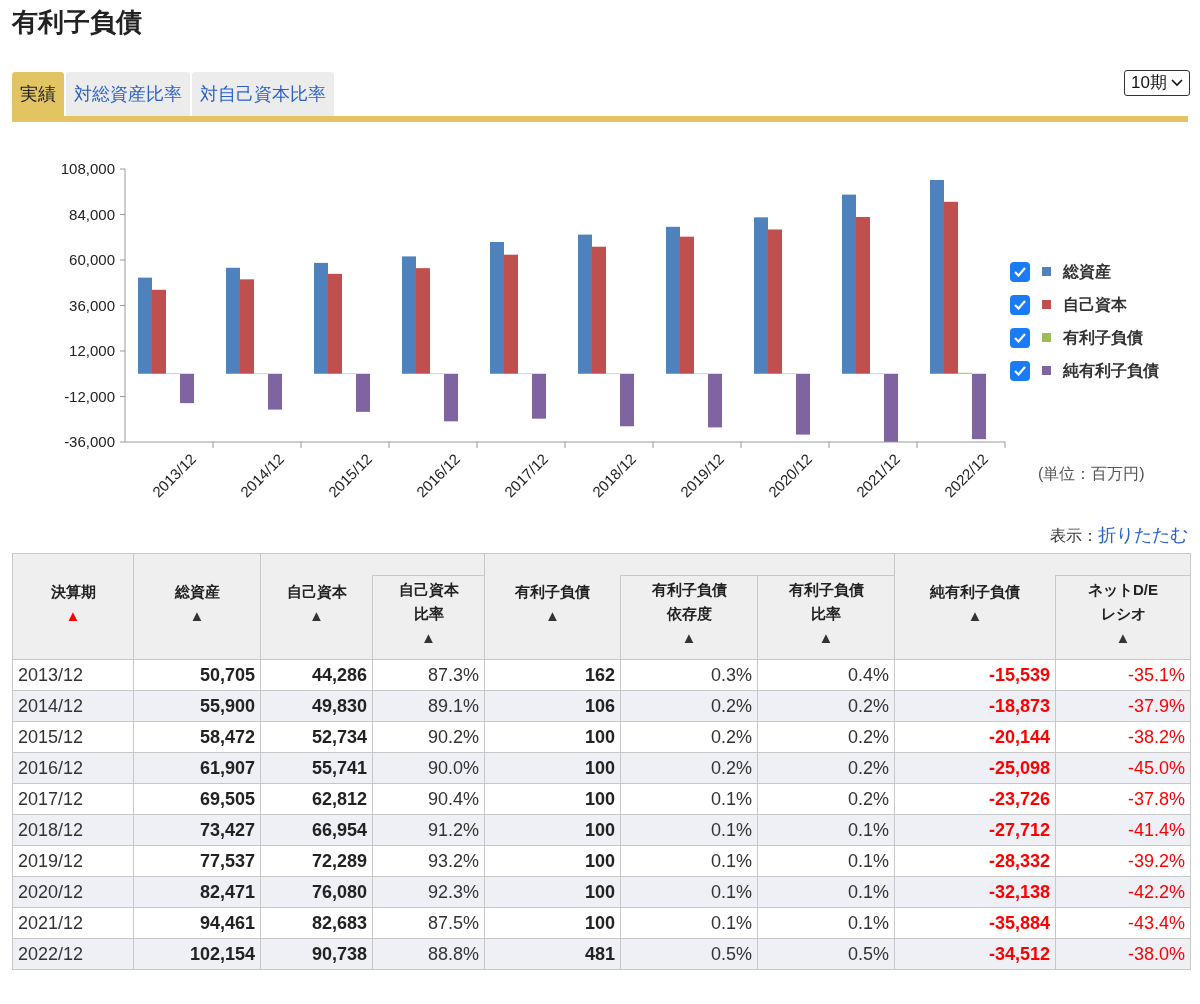 The height and width of the screenshot is (1004, 1200). What do you see at coordinates (73, 799) in the screenshot?
I see `table-cell: 2017/12` at bounding box center [73, 799].